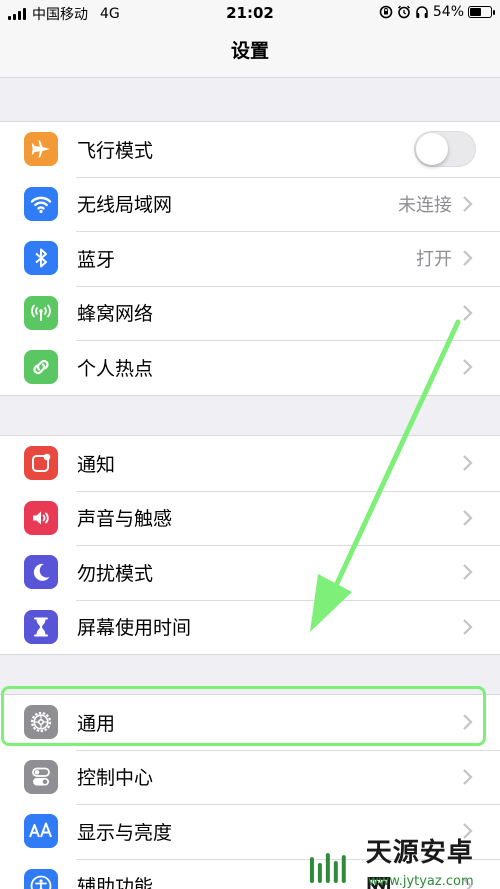 Image resolution: width=500 pixels, height=889 pixels. What do you see at coordinates (327, 867) in the screenshot?
I see `android-logo-icon` at bounding box center [327, 867].